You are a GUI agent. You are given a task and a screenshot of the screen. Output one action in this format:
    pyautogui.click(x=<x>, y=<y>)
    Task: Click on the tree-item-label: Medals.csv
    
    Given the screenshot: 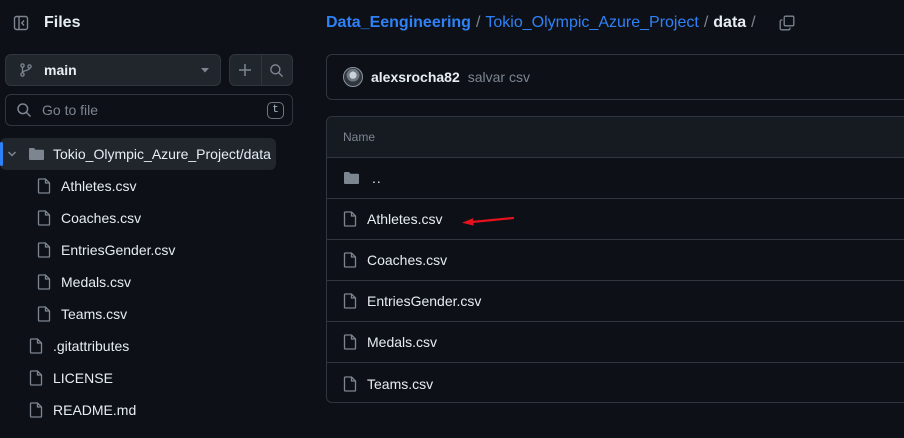 What is the action you would take?
    pyautogui.click(x=96, y=282)
    